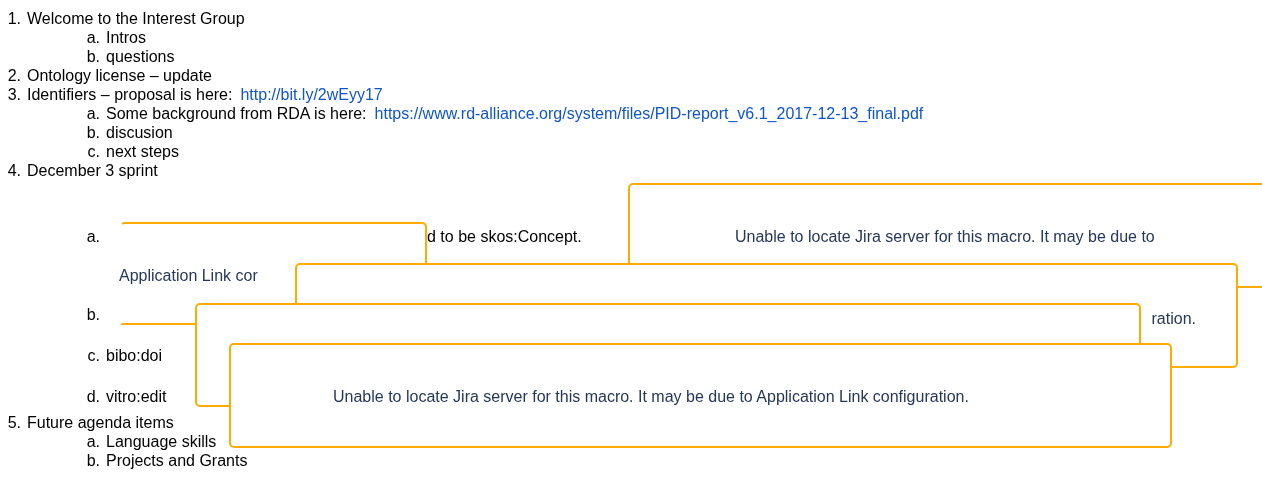  I want to click on list-item-text: Identifiers – proposal is here:, so click(130, 94).